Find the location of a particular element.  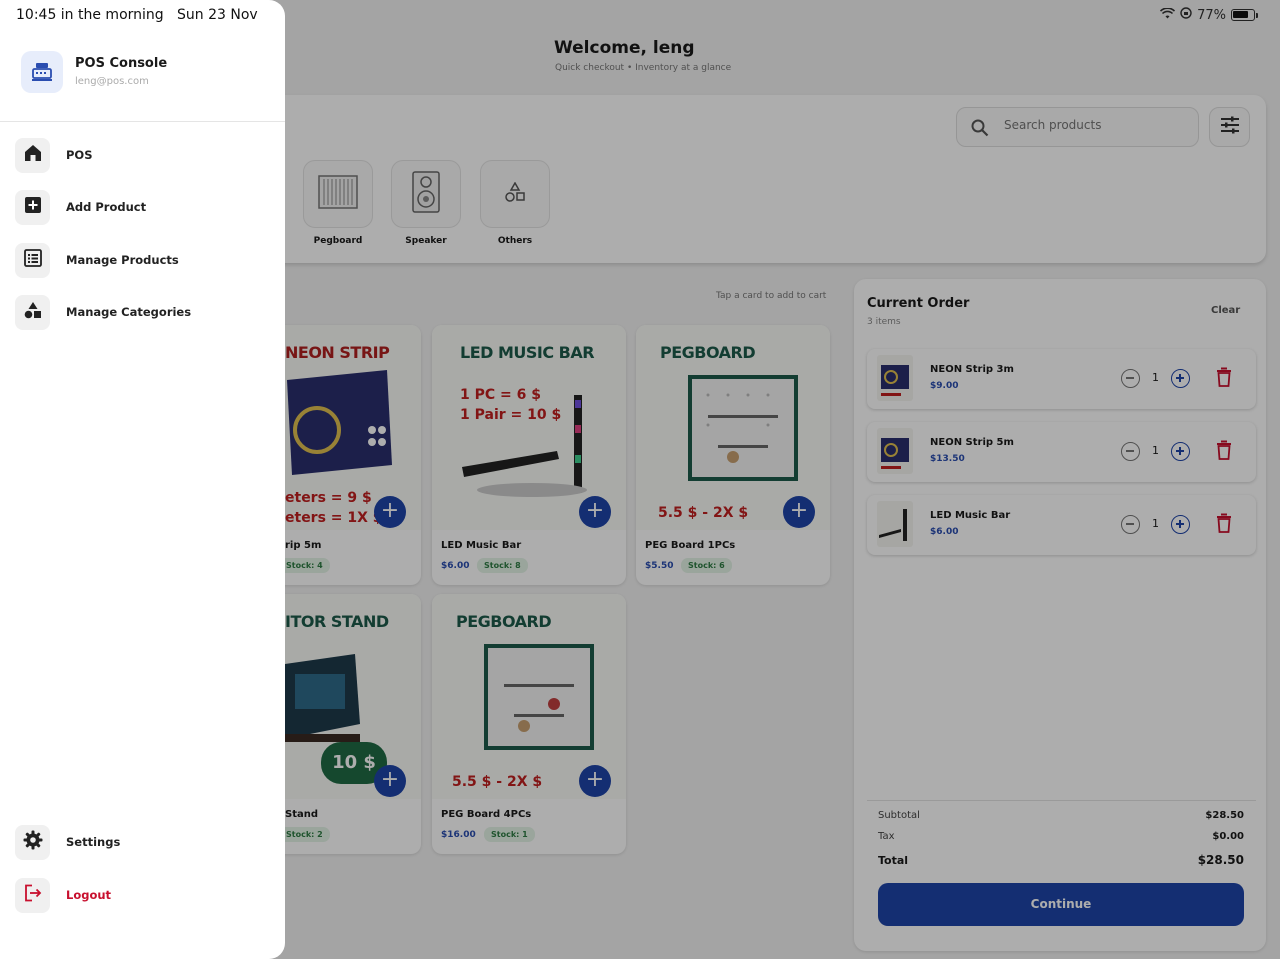

nav-item-manage-categories: Manage Categories is located at coordinates (142, 312).